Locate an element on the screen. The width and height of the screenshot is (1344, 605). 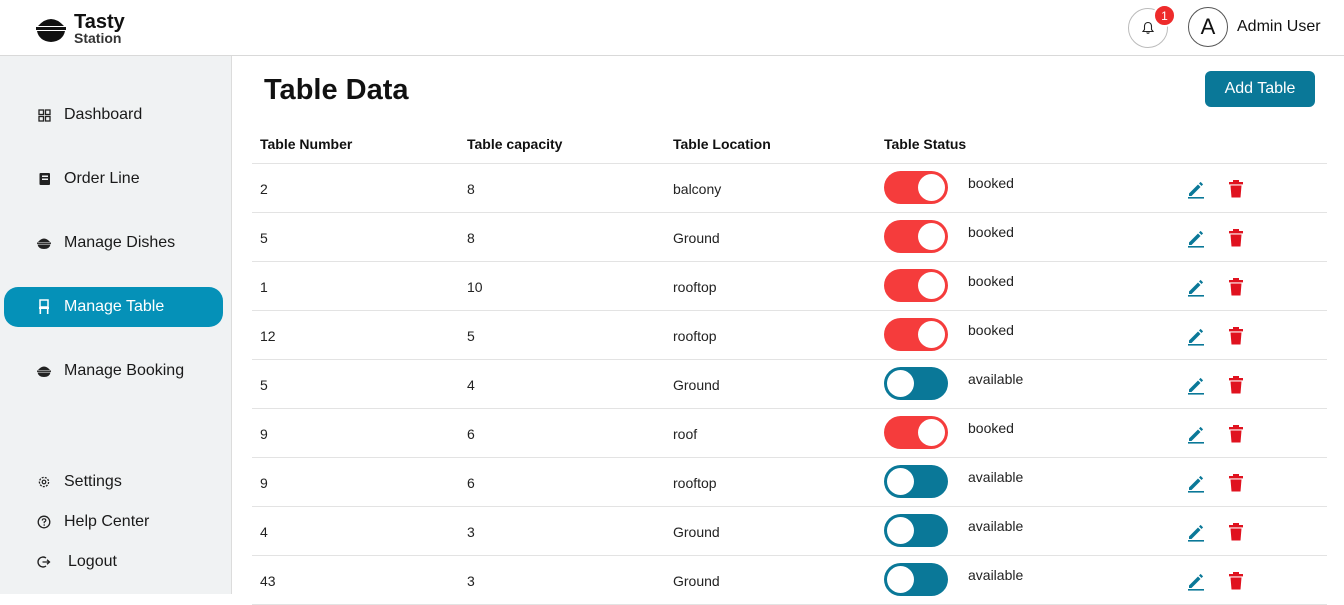
table-row: 9 6 roof booked is located at coordinates (789, 433).